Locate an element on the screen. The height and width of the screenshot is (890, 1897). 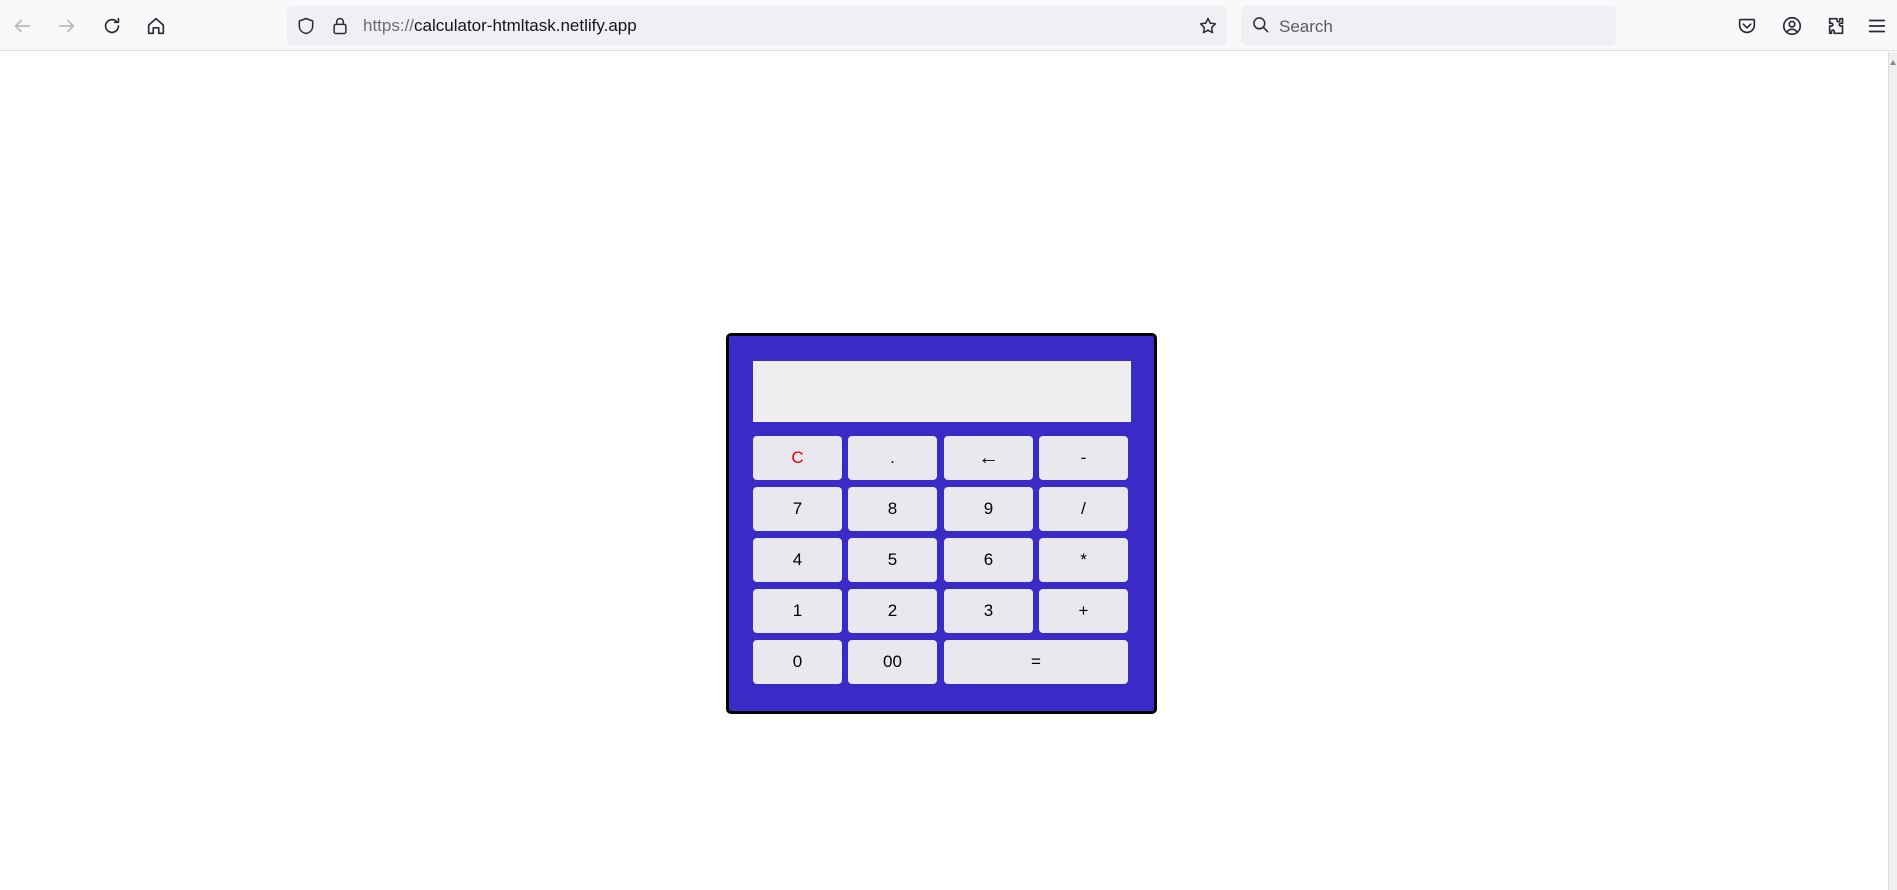
star-icon is located at coordinates (1208, 26).